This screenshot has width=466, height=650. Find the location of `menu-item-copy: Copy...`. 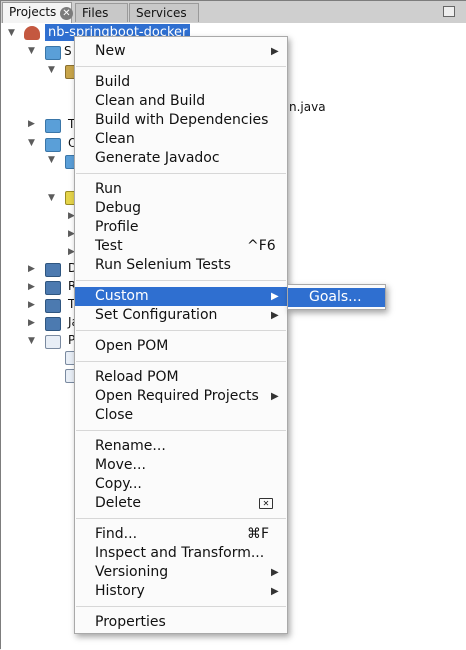

menu-item-copy: Copy... is located at coordinates (181, 484).